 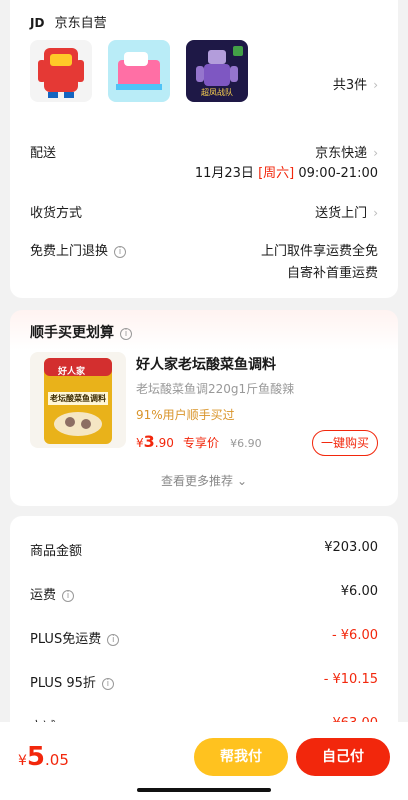 I want to click on delivery-carrier-text: 京东快递, so click(x=341, y=153).